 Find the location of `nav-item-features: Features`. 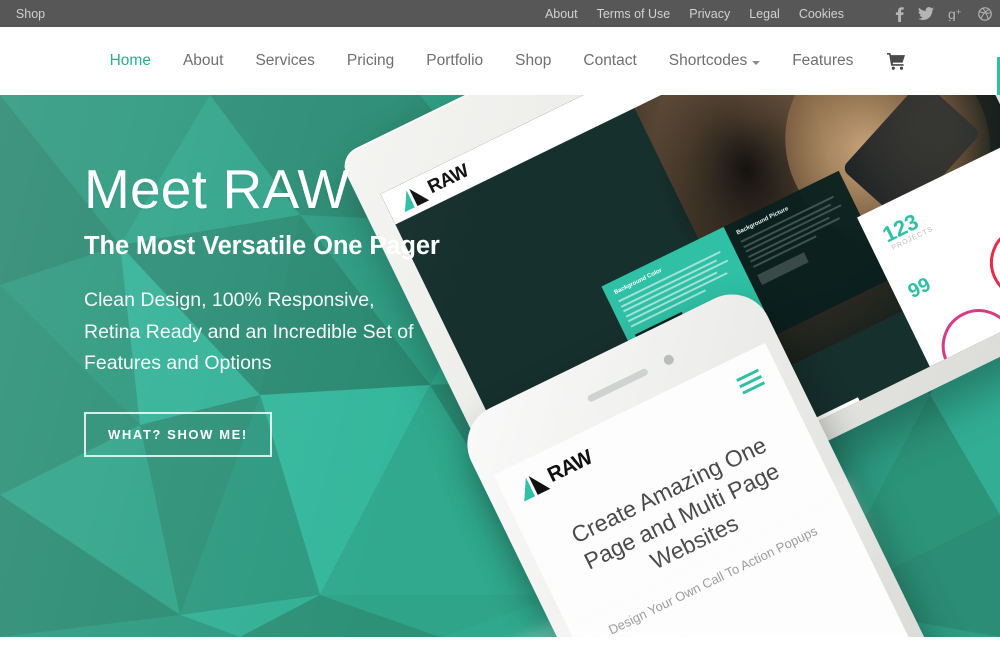

nav-item-features: Features is located at coordinates (822, 61).